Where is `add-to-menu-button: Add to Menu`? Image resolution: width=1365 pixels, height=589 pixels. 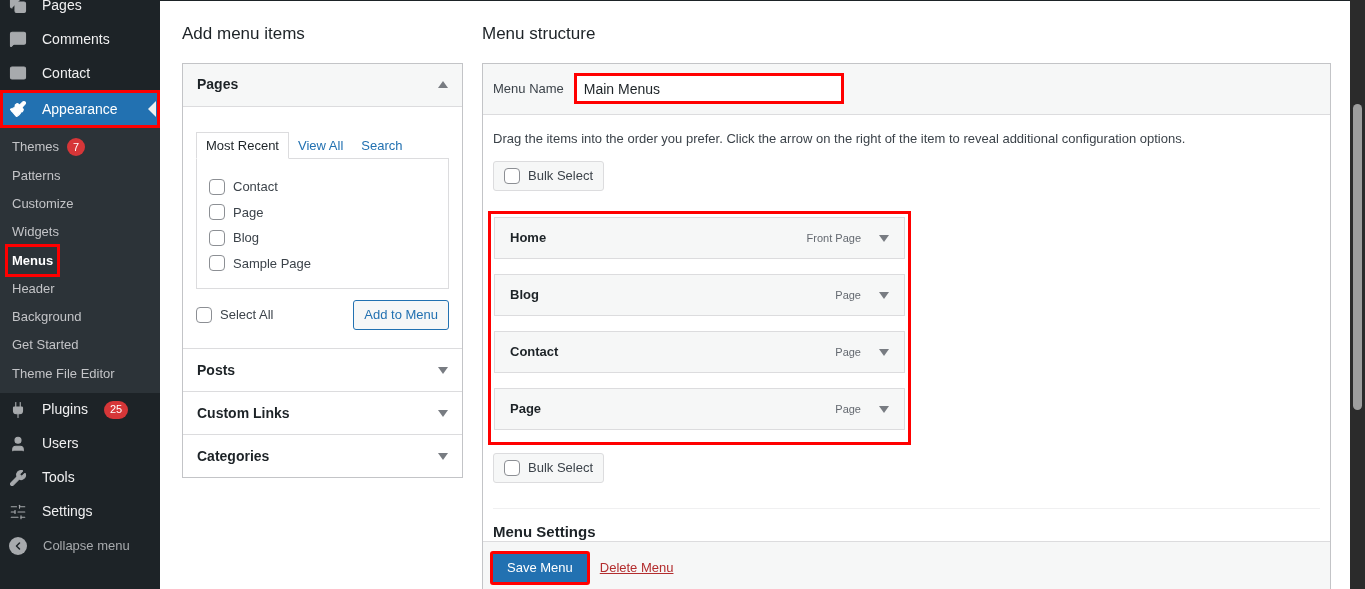
add-to-menu-button: Add to Menu is located at coordinates (401, 315).